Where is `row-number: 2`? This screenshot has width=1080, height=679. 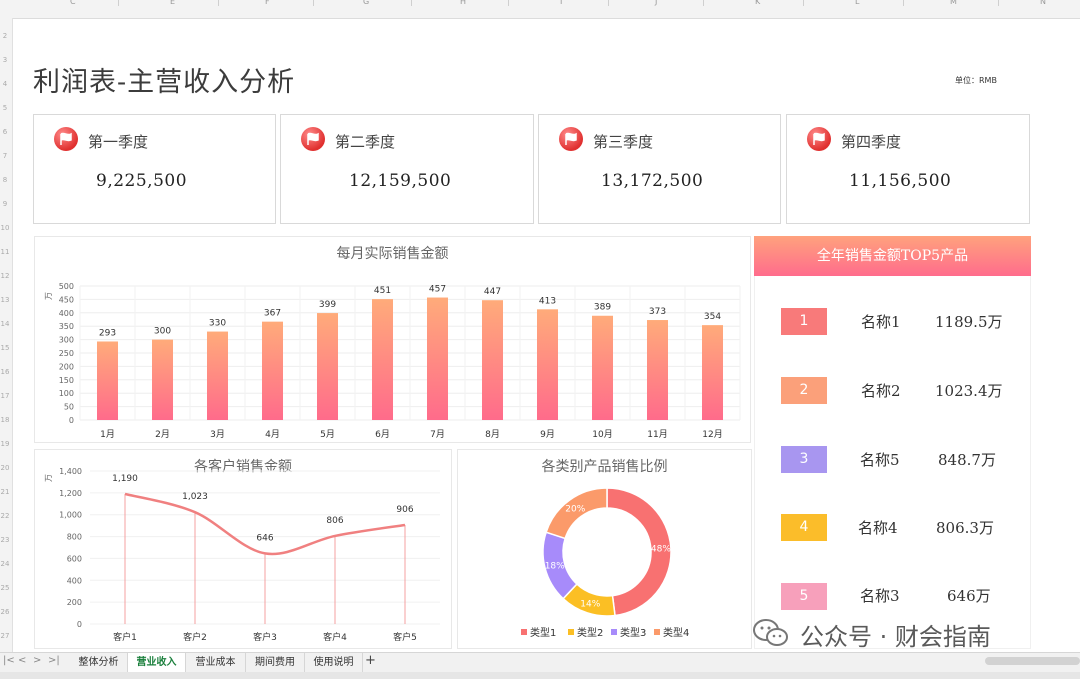 row-number: 2 is located at coordinates (5, 36).